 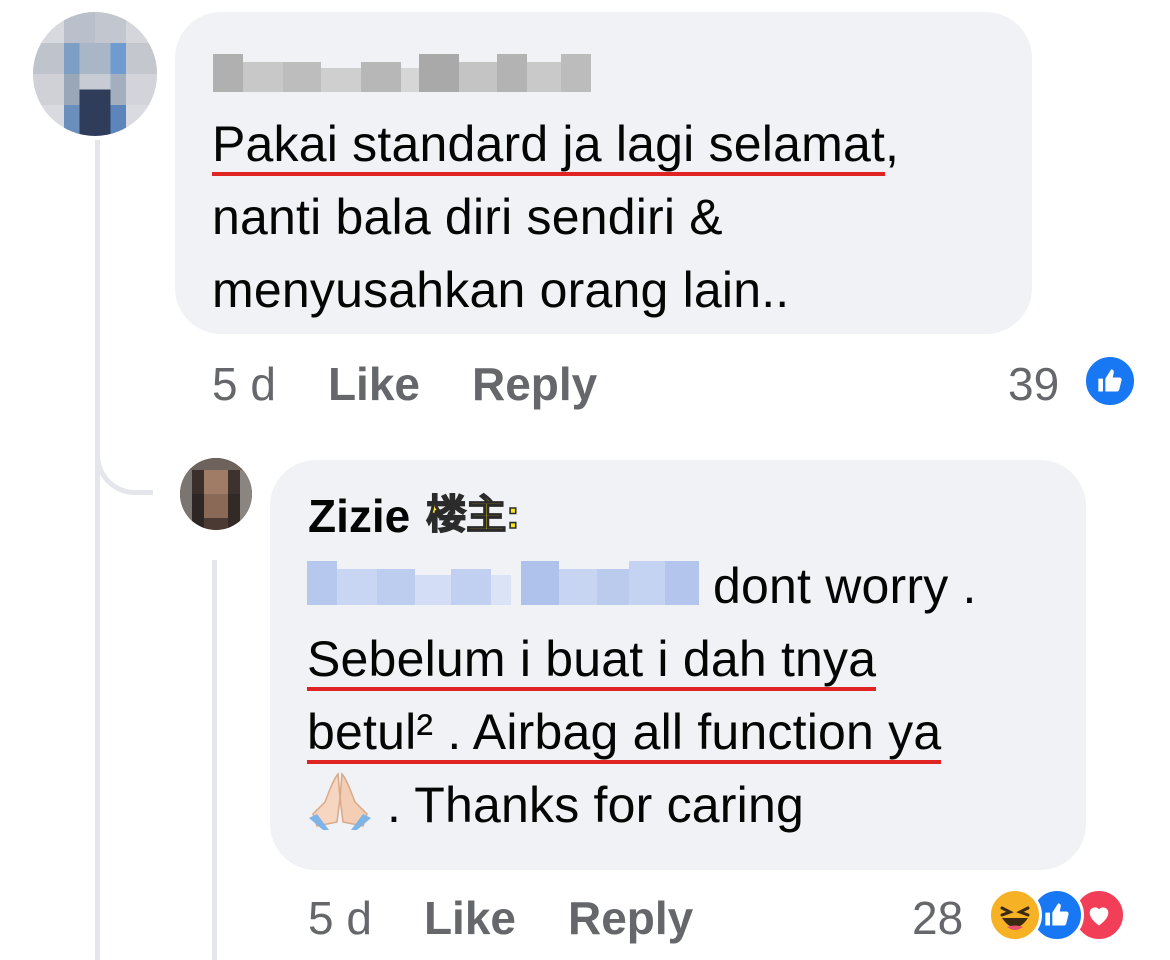 What do you see at coordinates (467, 217) in the screenshot?
I see `comment-line: nanti bala diri sendiri &` at bounding box center [467, 217].